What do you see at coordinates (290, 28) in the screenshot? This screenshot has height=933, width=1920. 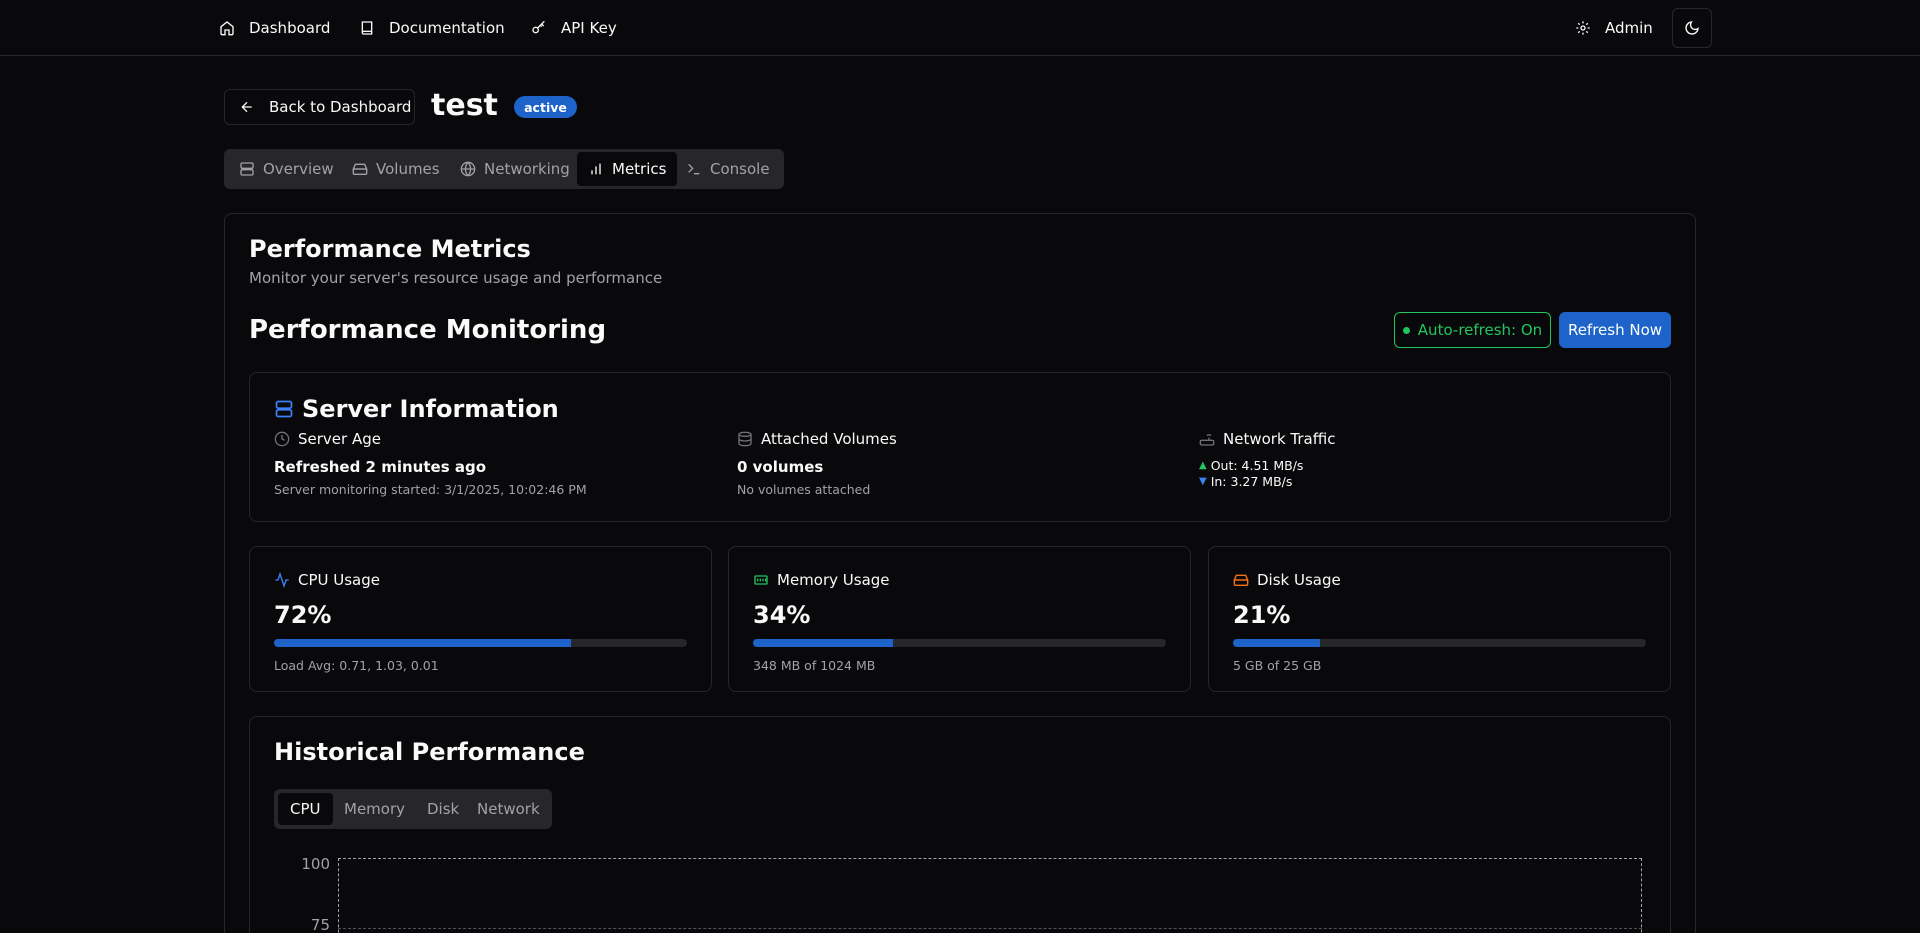 I see `nav-dashboard-label: Dashboard` at bounding box center [290, 28].